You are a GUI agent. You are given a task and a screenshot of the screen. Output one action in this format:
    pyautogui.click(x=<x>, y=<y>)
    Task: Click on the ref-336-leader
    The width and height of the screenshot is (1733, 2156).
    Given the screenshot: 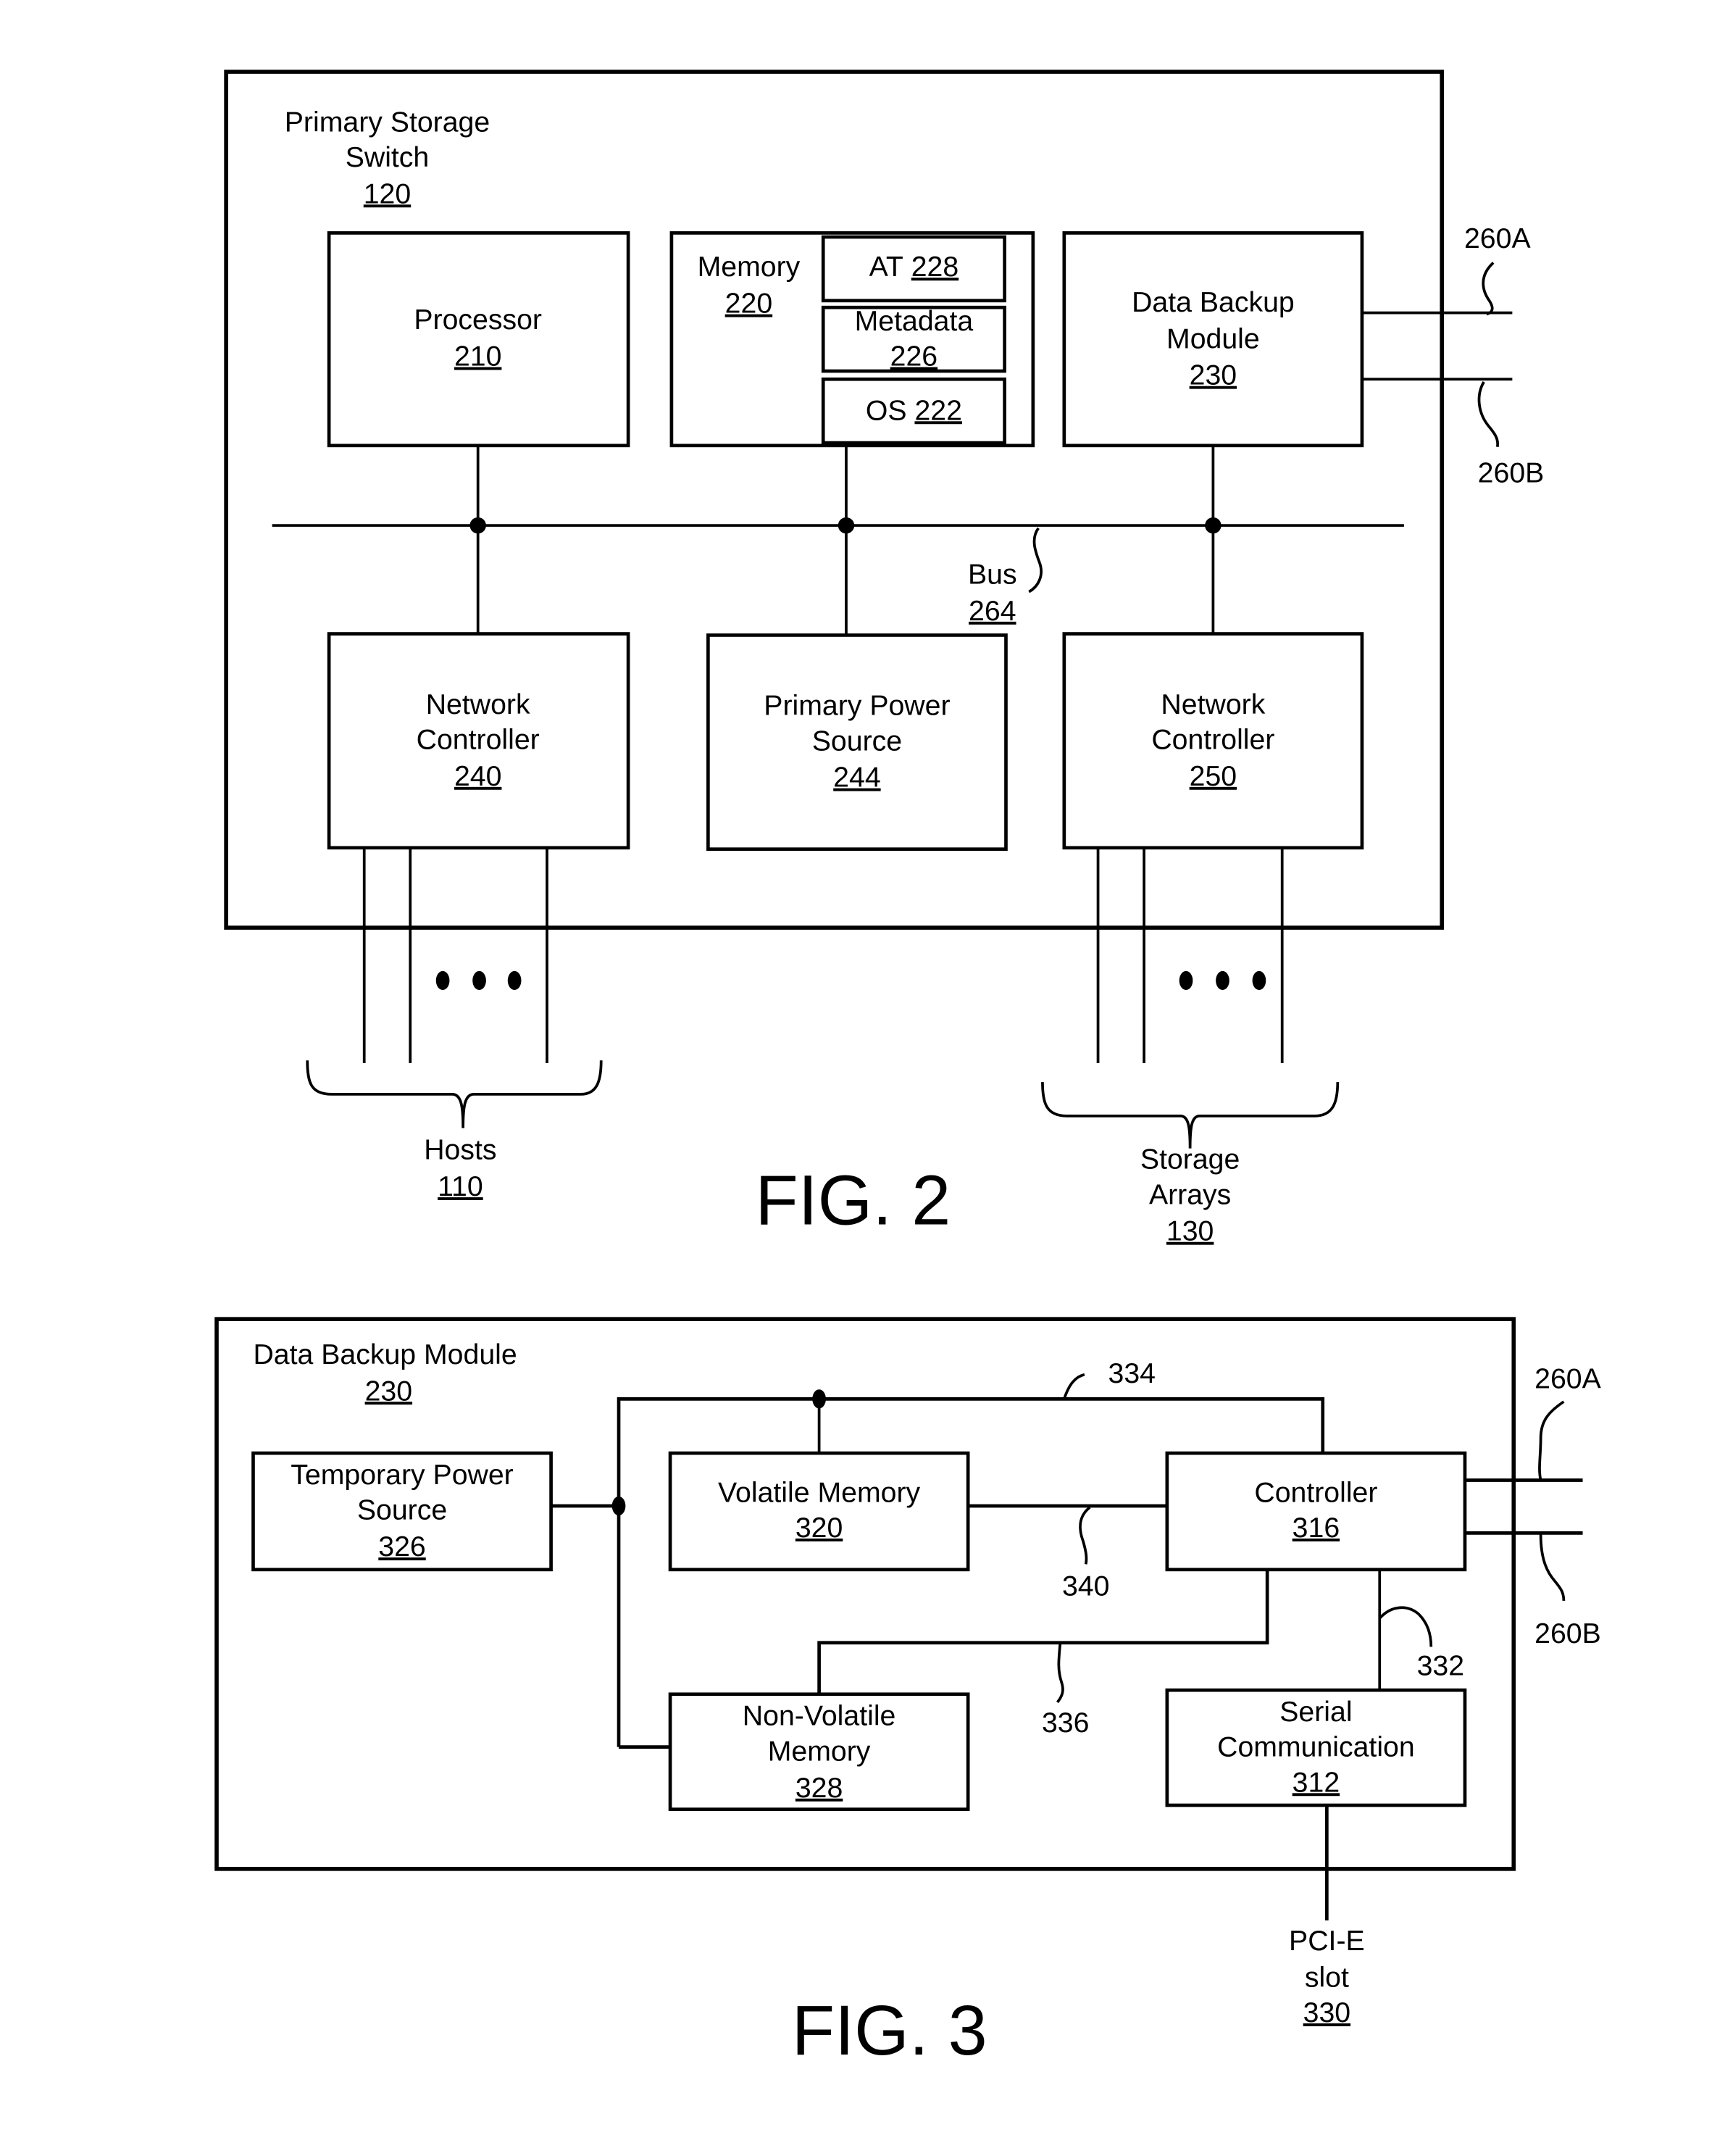 What is the action you would take?
    pyautogui.click(x=1060, y=1674)
    